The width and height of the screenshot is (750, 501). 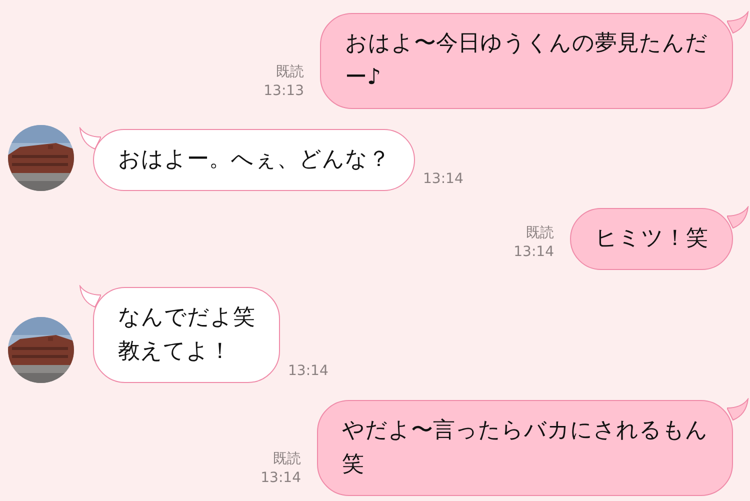 I want to click on message-text: 教えてよ！, so click(x=175, y=352).